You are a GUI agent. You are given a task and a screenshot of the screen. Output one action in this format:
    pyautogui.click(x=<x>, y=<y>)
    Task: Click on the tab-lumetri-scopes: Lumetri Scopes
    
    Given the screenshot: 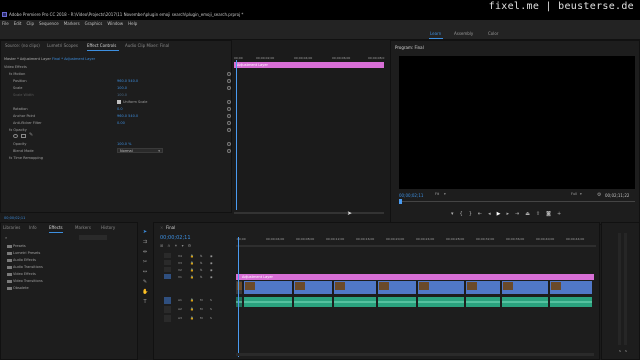 What is the action you would take?
    pyautogui.click(x=62, y=45)
    